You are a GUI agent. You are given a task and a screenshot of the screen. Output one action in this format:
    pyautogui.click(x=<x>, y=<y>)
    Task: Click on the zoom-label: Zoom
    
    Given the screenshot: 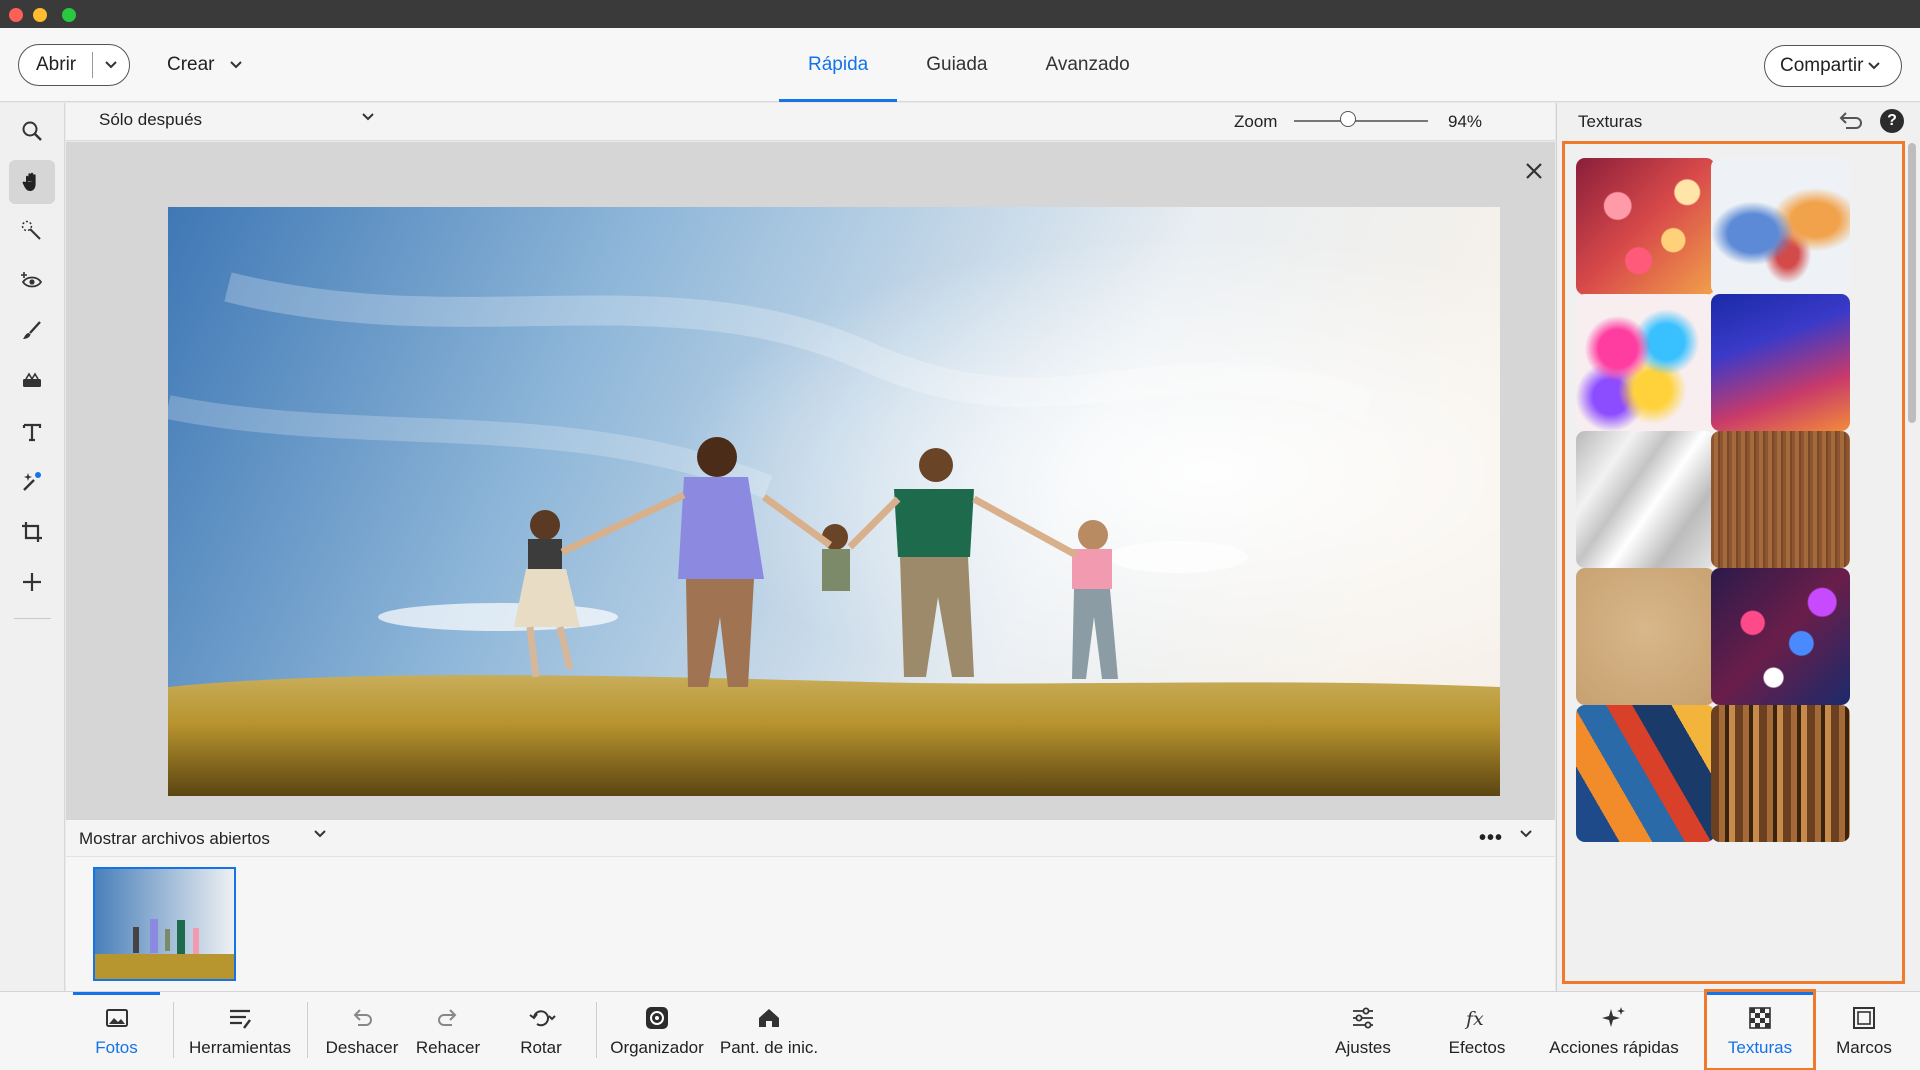 What is the action you would take?
    pyautogui.click(x=1256, y=121)
    